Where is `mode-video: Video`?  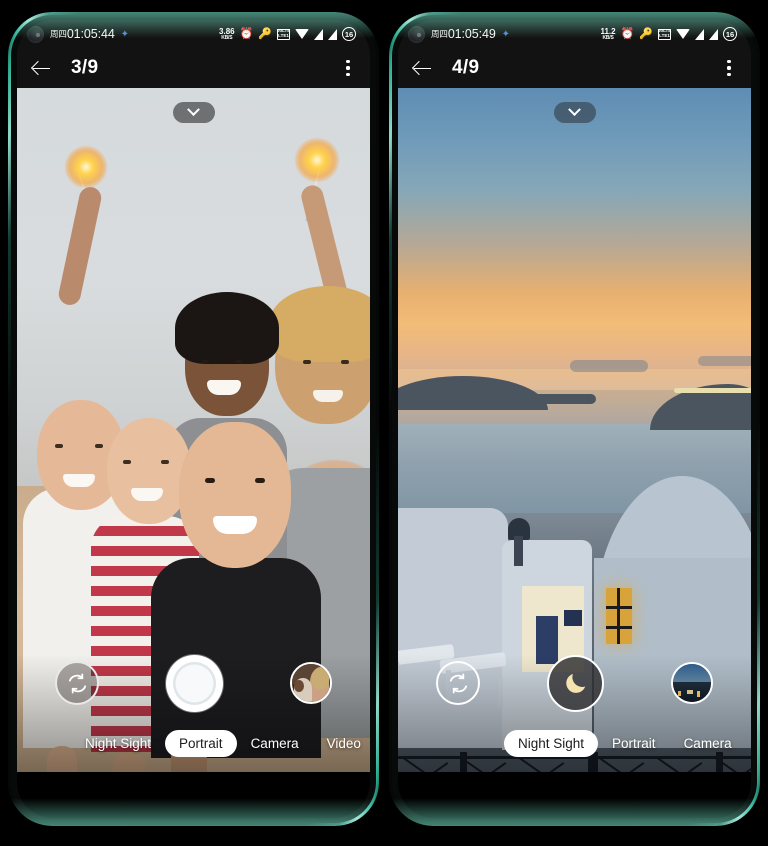
mode-video: Video is located at coordinates (341, 743).